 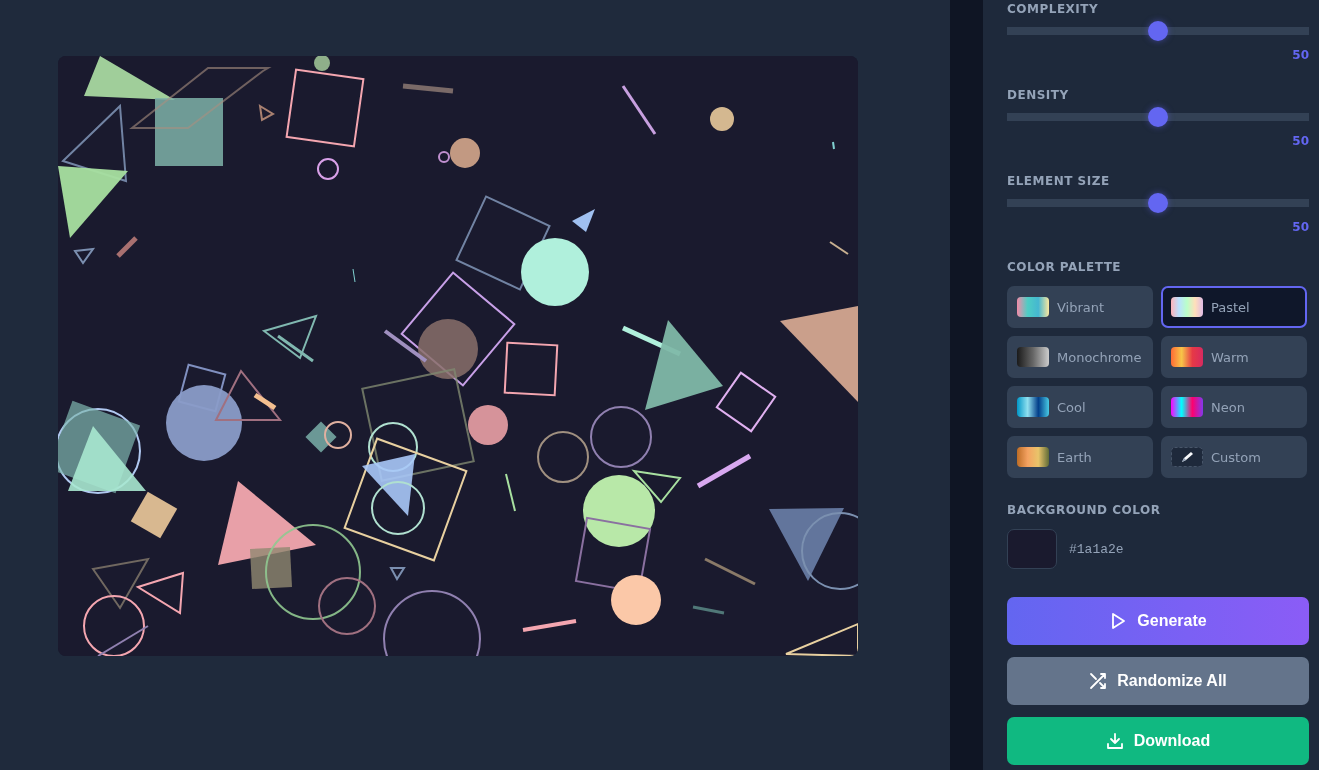 What do you see at coordinates (1234, 307) in the screenshot?
I see `palette-option: Pastel` at bounding box center [1234, 307].